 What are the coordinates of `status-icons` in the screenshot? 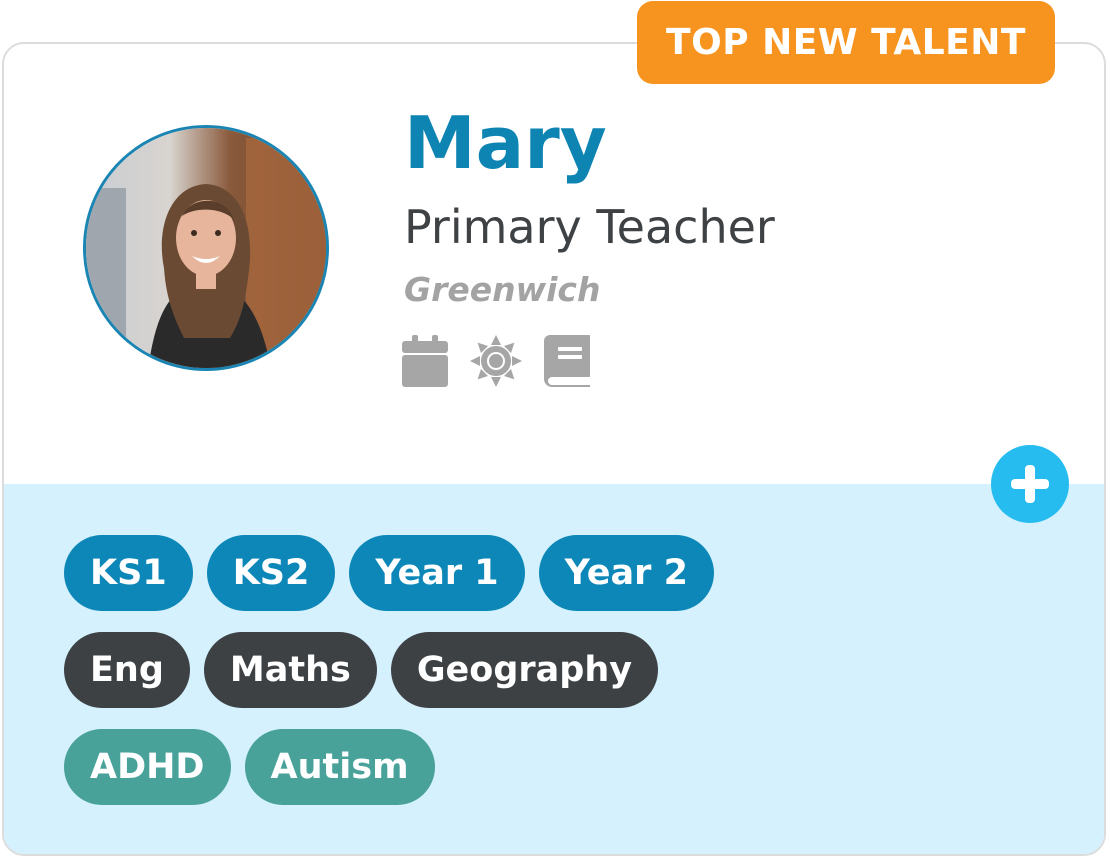 It's located at (496, 361).